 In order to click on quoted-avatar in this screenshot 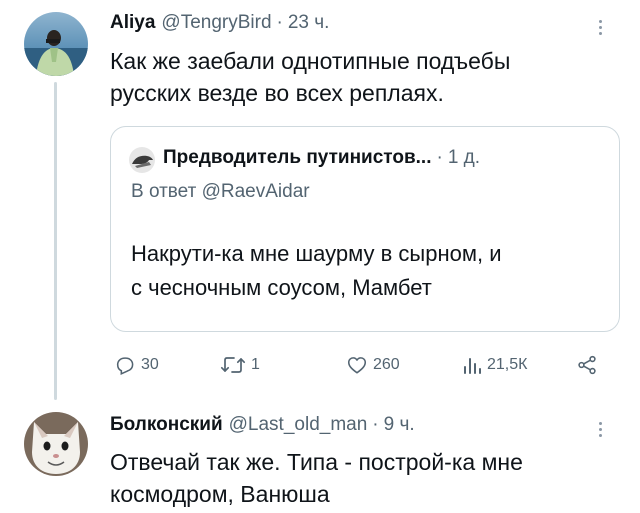, I will do `click(142, 160)`.